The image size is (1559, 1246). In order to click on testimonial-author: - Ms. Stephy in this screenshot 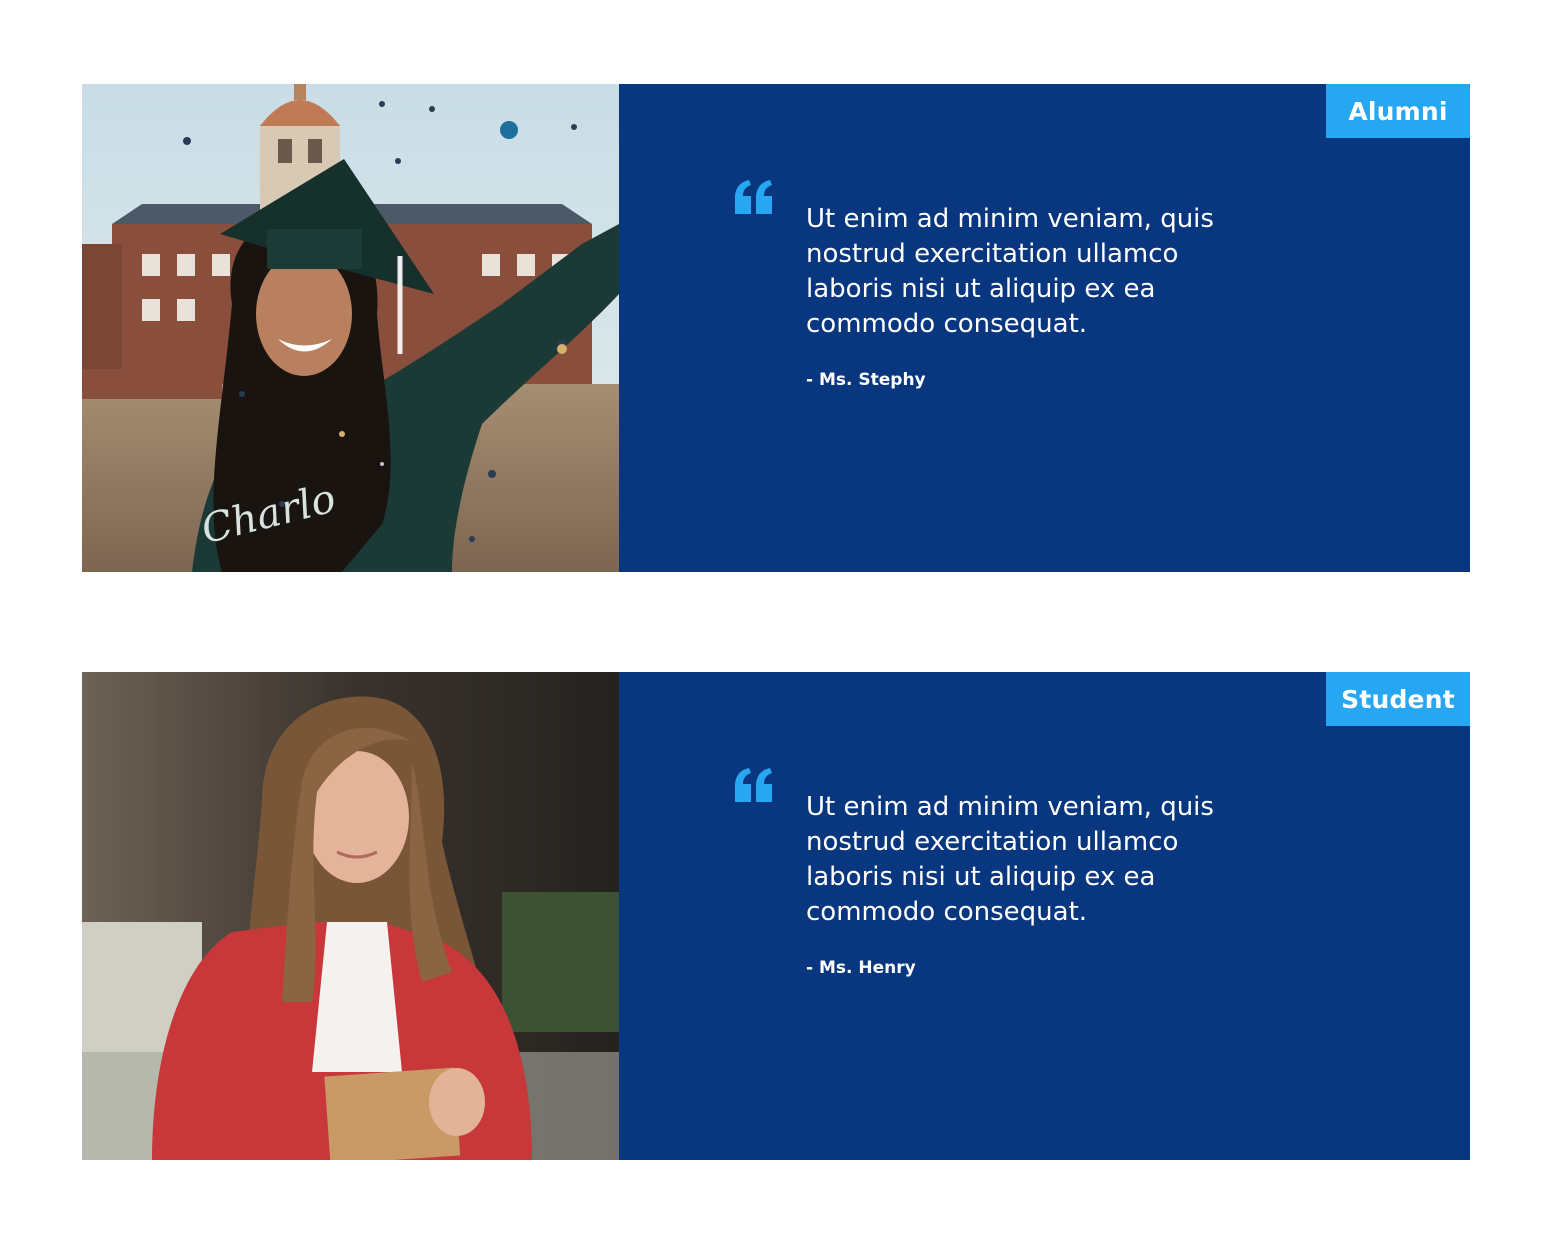, I will do `click(866, 380)`.